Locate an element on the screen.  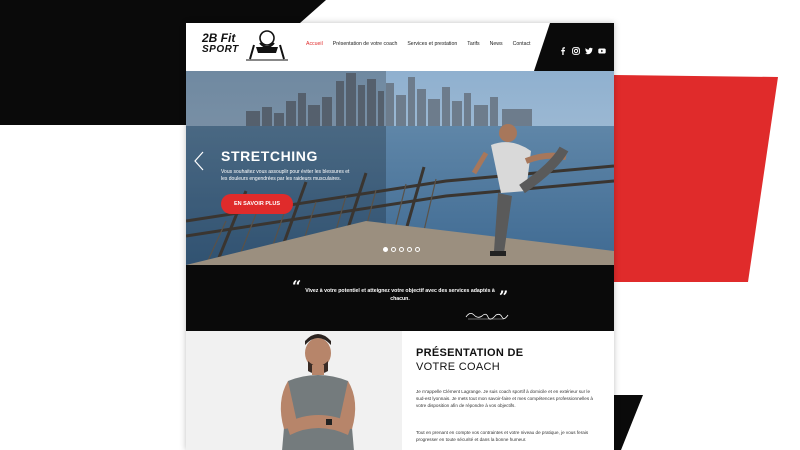
coach-photo is located at coordinates (318, 392).